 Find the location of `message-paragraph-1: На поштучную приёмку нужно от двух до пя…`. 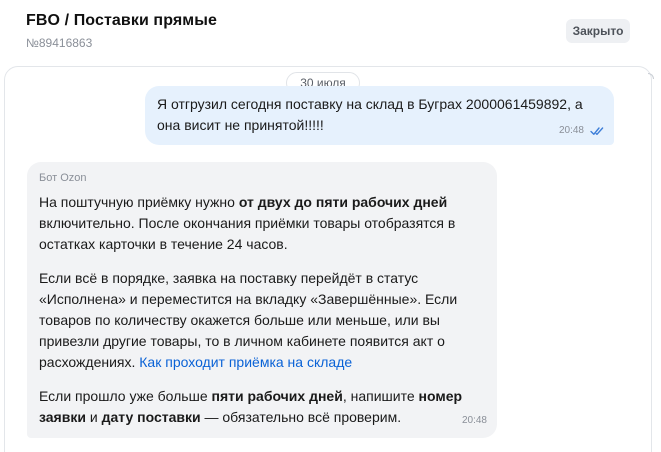

message-paragraph-1: На поштучную приёмку нужно от двух до пя… is located at coordinates (262, 223).